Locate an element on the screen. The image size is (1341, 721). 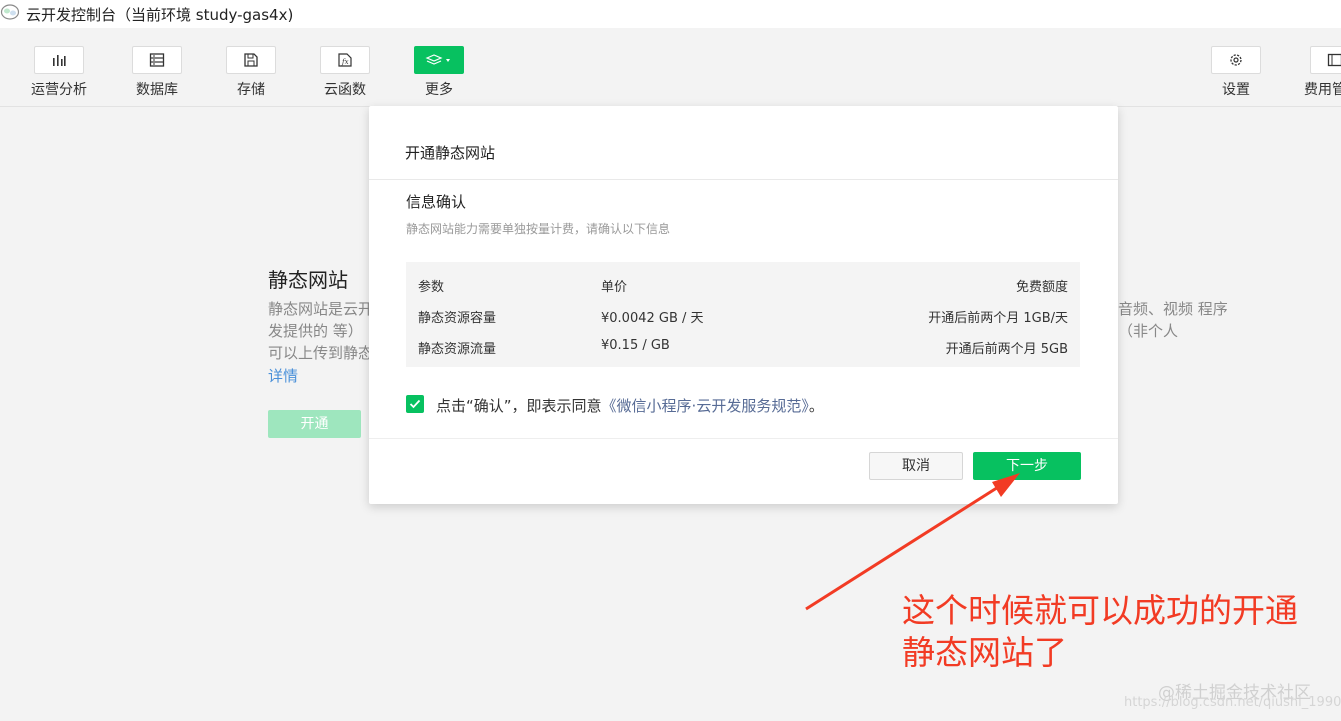
footer-divider is located at coordinates (743, 438).